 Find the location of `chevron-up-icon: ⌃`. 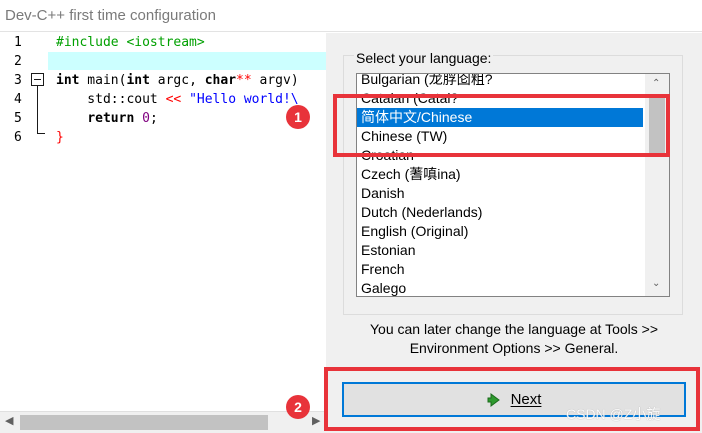

chevron-up-icon: ⌃ is located at coordinates (656, 83).